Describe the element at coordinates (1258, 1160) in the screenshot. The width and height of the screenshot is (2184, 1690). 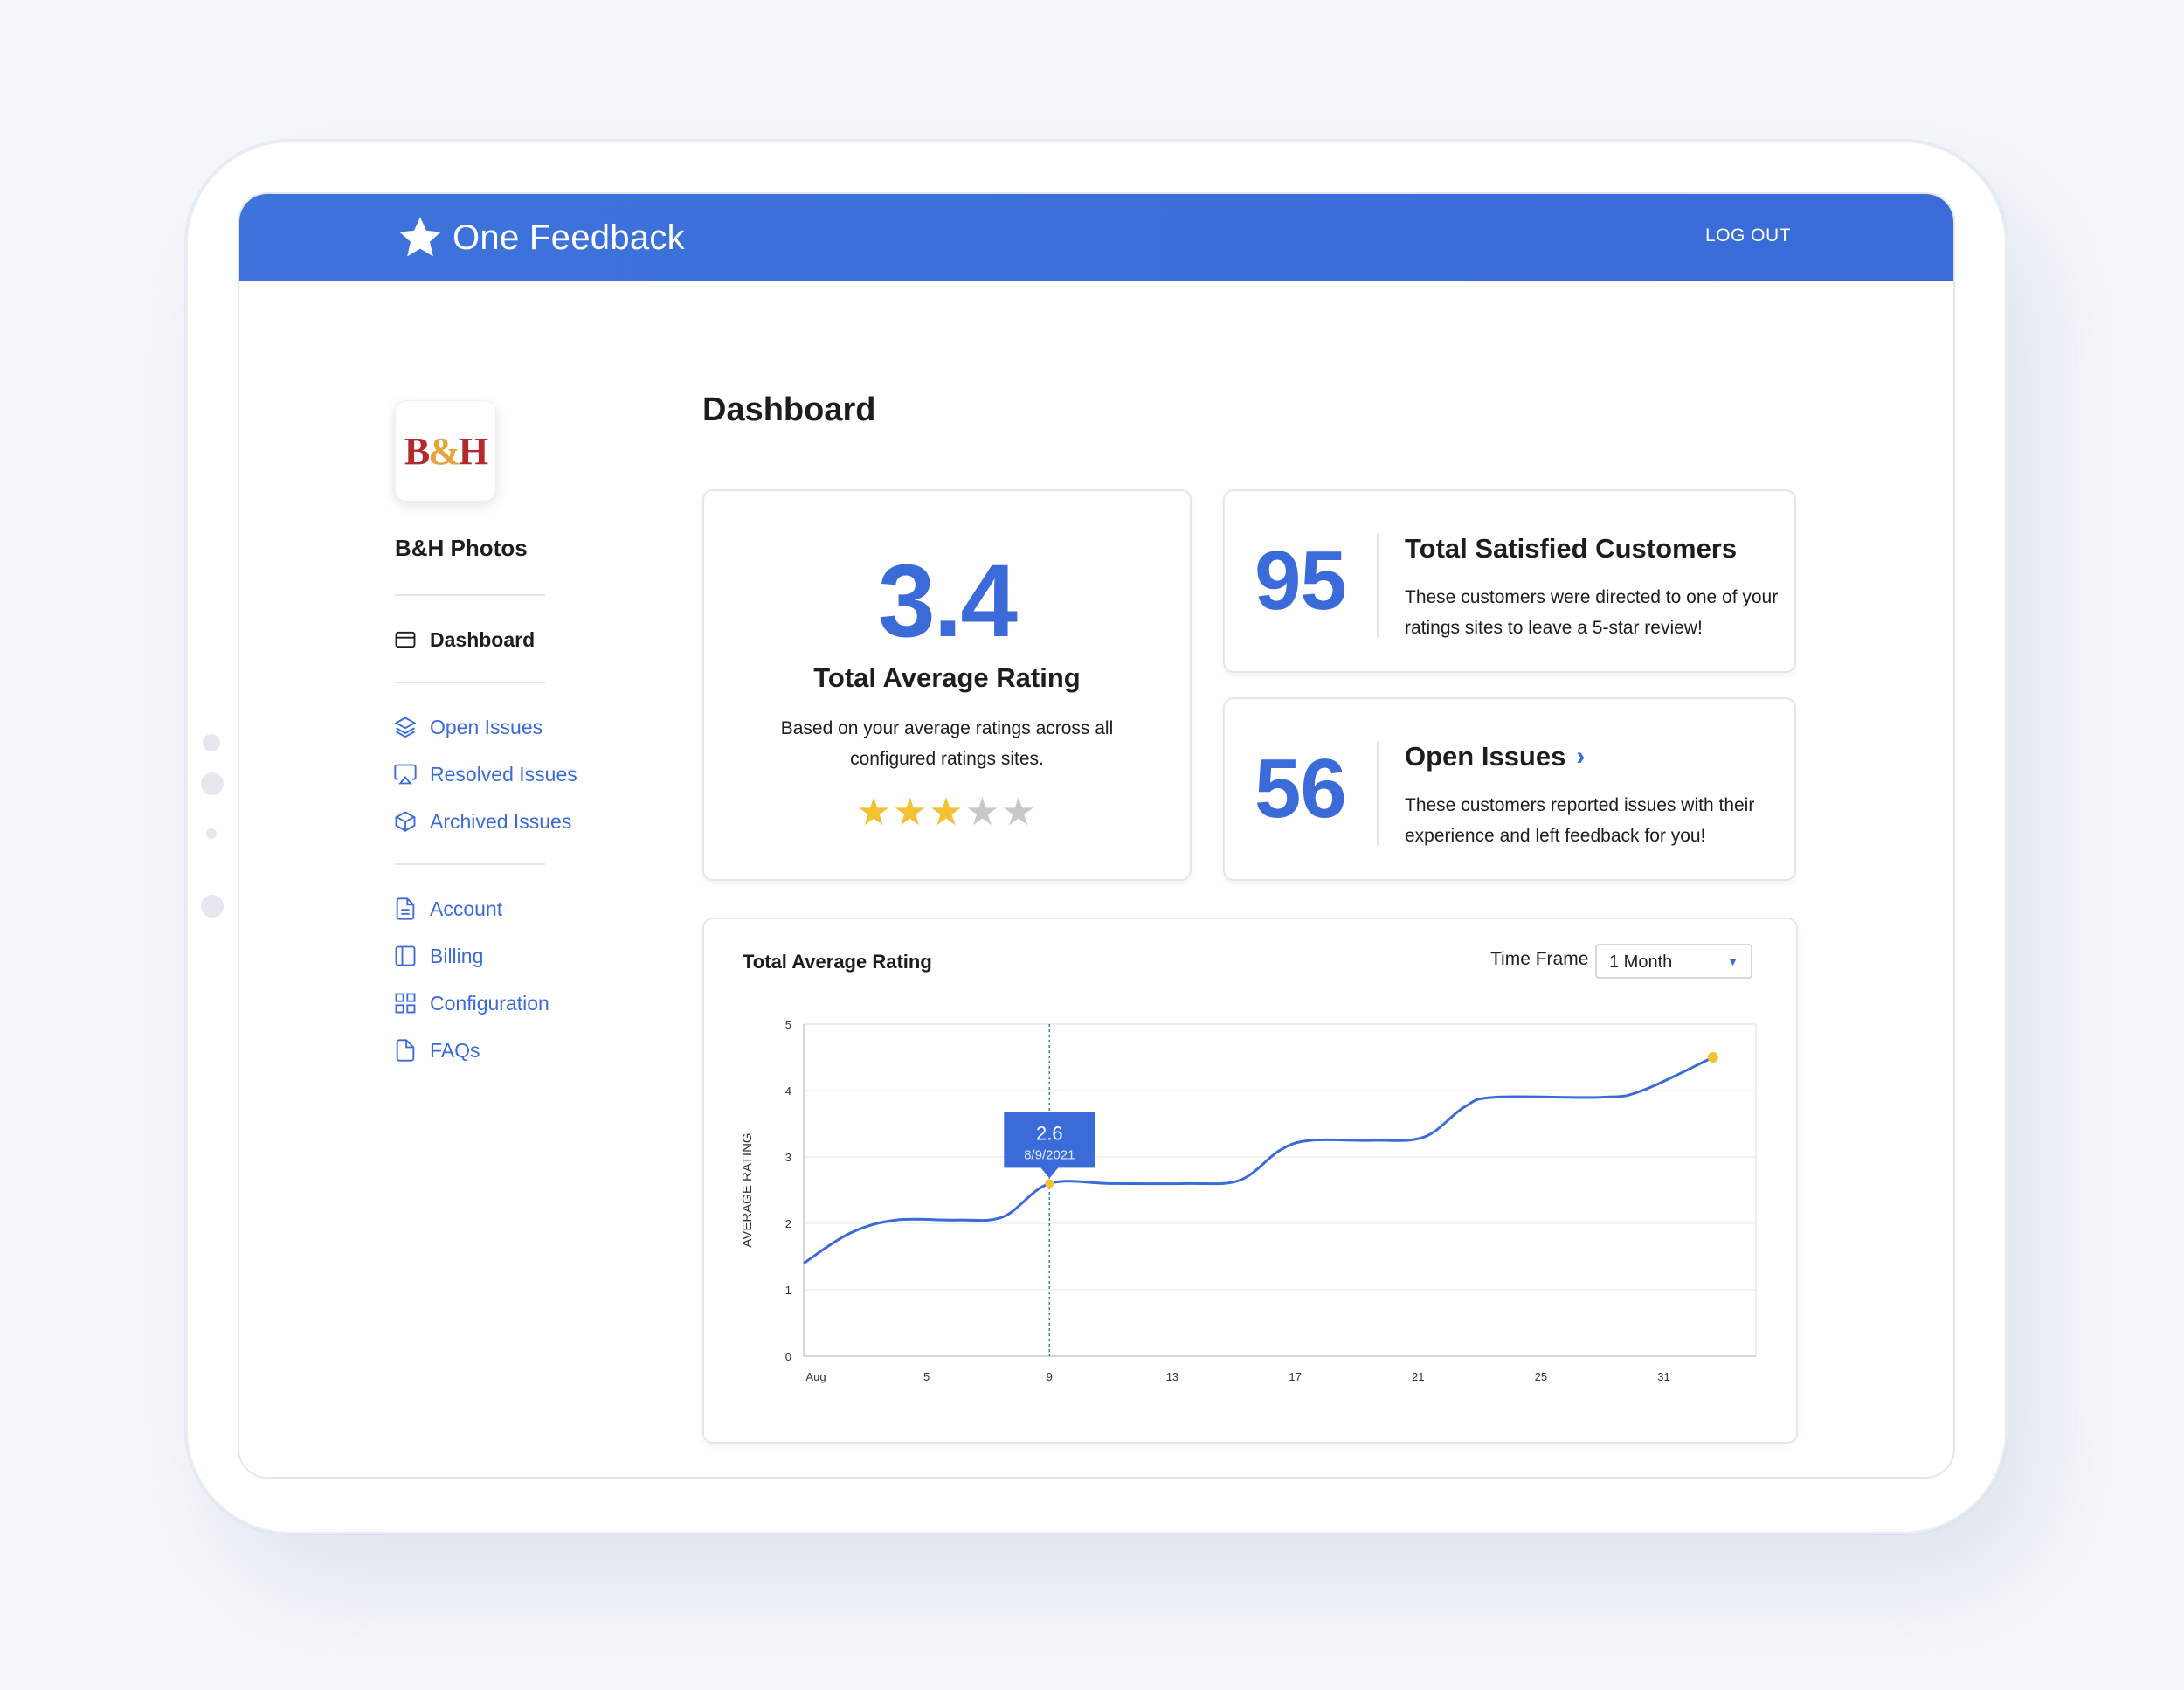
I see `series-line` at that location.